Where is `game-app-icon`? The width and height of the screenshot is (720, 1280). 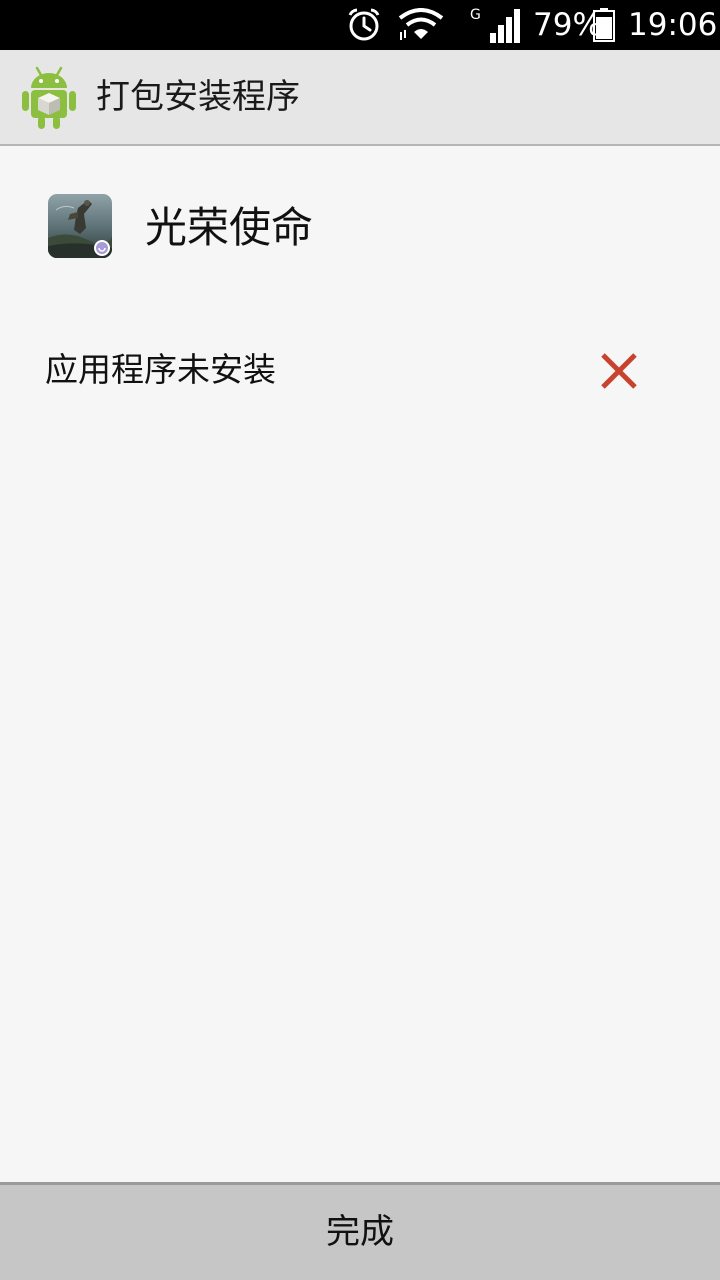 game-app-icon is located at coordinates (80, 226).